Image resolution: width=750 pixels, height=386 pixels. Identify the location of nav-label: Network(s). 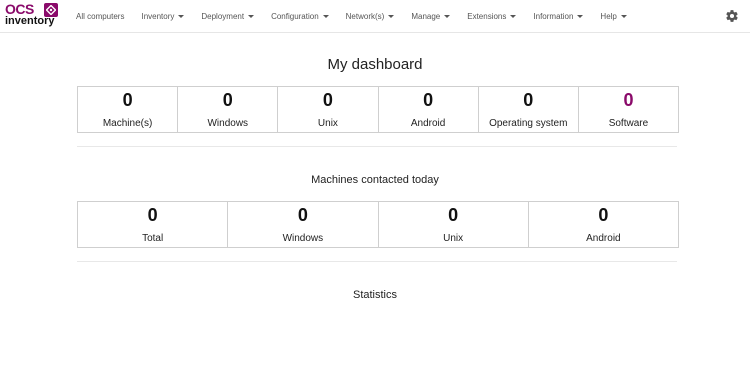
(365, 16).